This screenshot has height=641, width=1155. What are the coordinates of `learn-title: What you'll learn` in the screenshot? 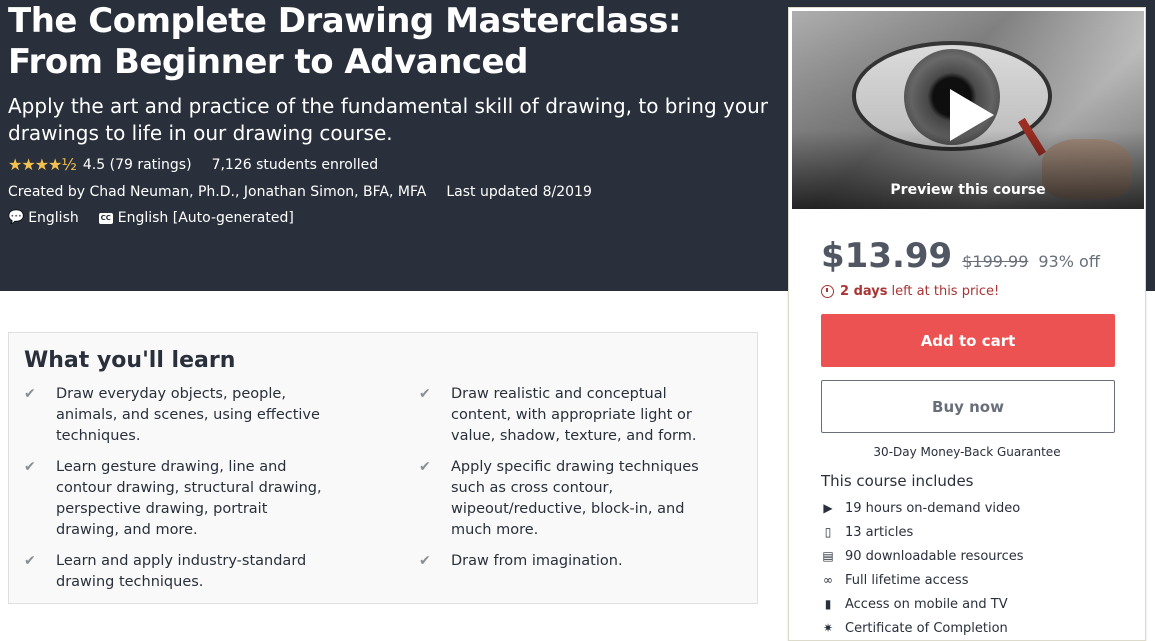 It's located at (130, 360).